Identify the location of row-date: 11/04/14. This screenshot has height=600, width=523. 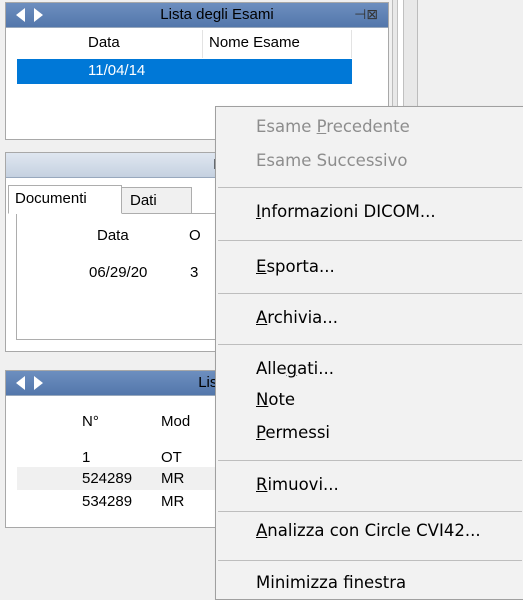
(117, 70).